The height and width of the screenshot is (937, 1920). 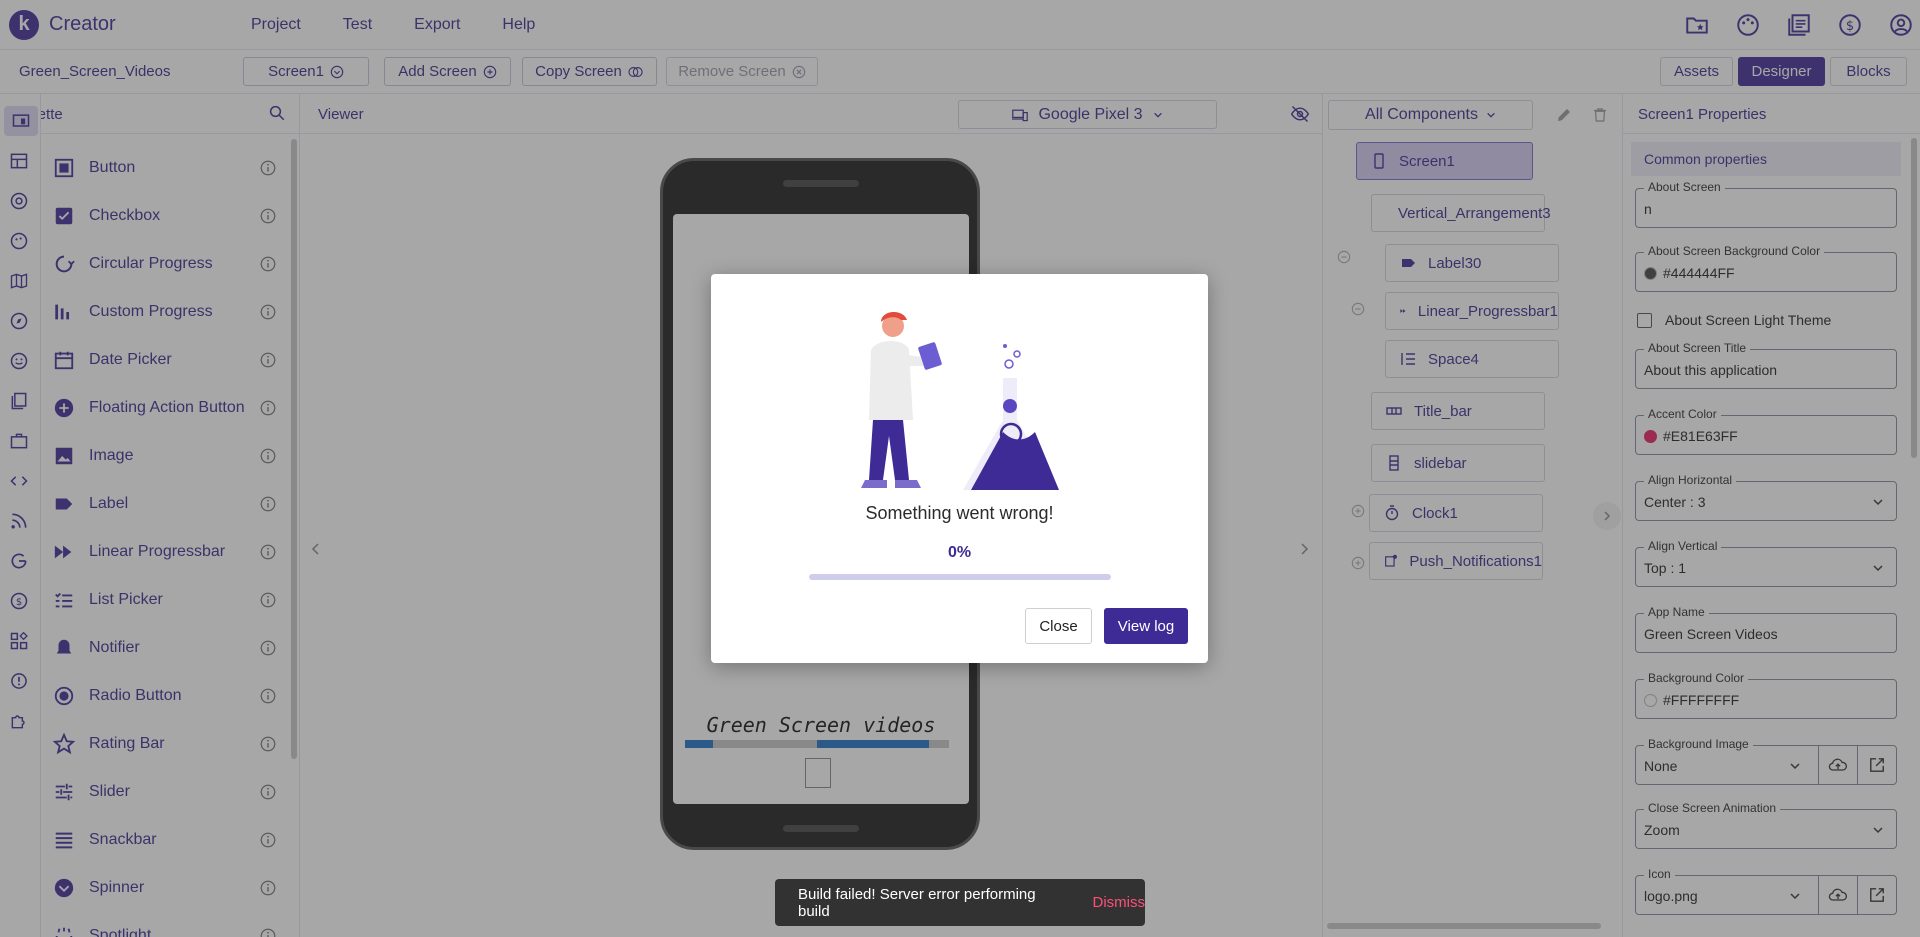 What do you see at coordinates (1146, 626) in the screenshot?
I see `view-log-button: View log` at bounding box center [1146, 626].